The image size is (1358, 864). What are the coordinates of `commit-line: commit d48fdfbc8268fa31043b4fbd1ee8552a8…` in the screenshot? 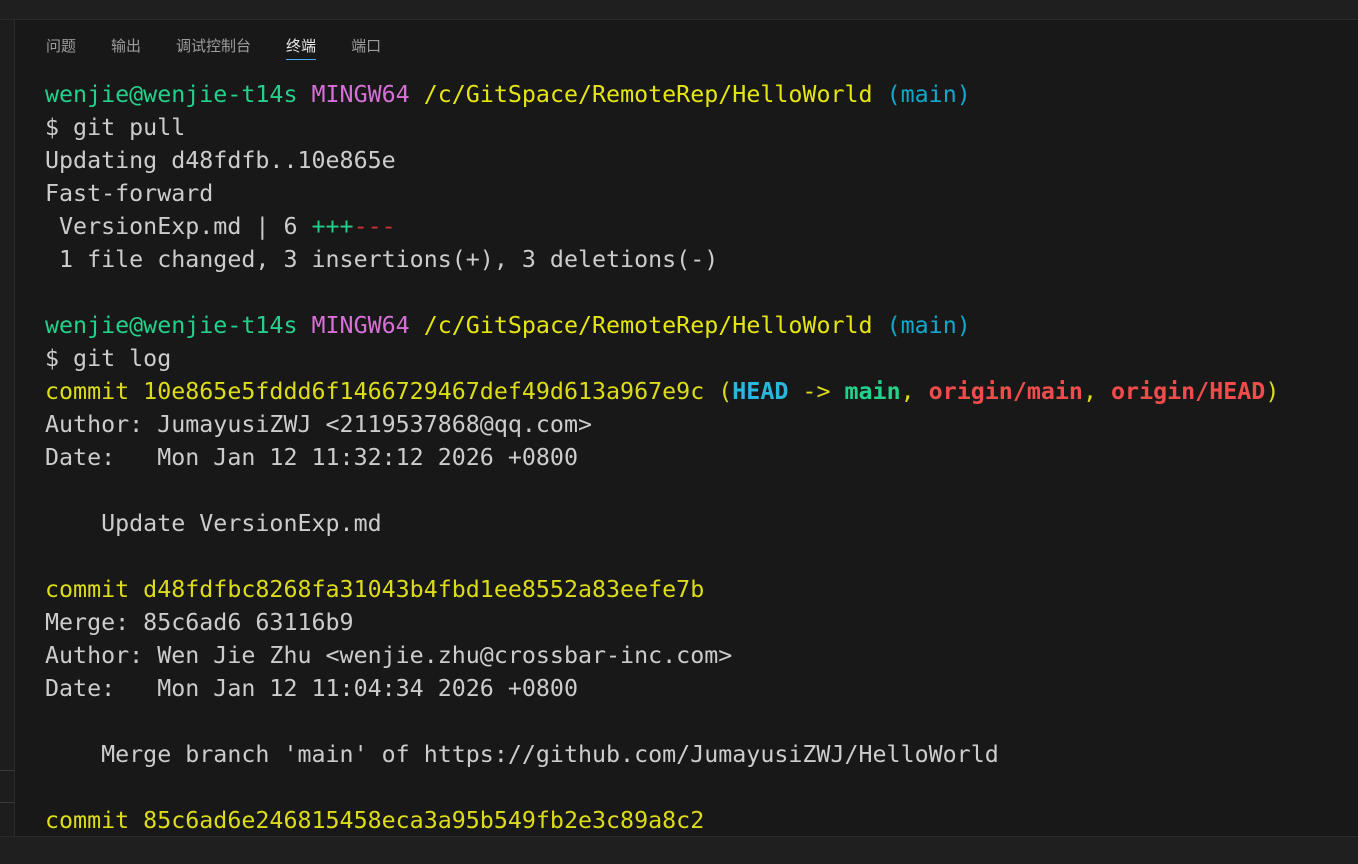 It's located at (375, 589).